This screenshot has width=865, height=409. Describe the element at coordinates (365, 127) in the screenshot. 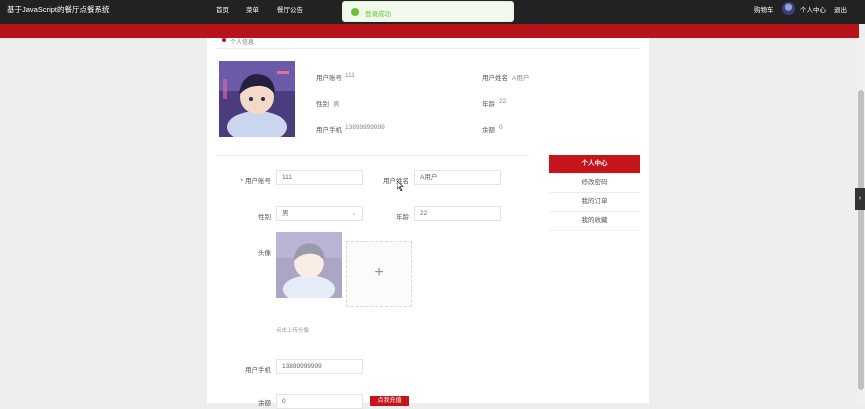

I see `phone-value: 13899999999` at that location.